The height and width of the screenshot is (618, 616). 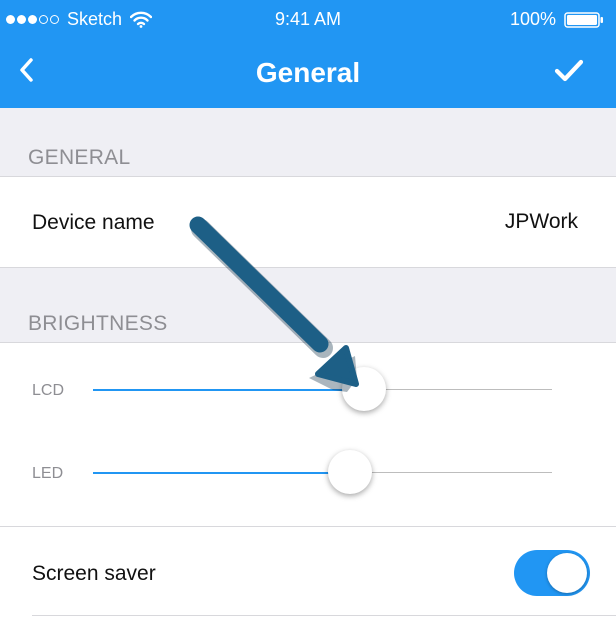 I want to click on status-bar: Sketch 9:41 AM 100%, so click(x=308, y=20).